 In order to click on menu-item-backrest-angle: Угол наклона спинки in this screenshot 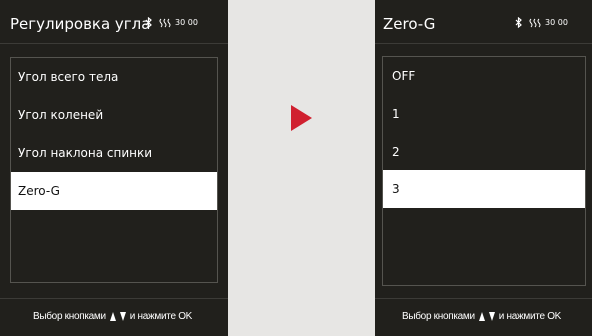, I will do `click(114, 153)`.